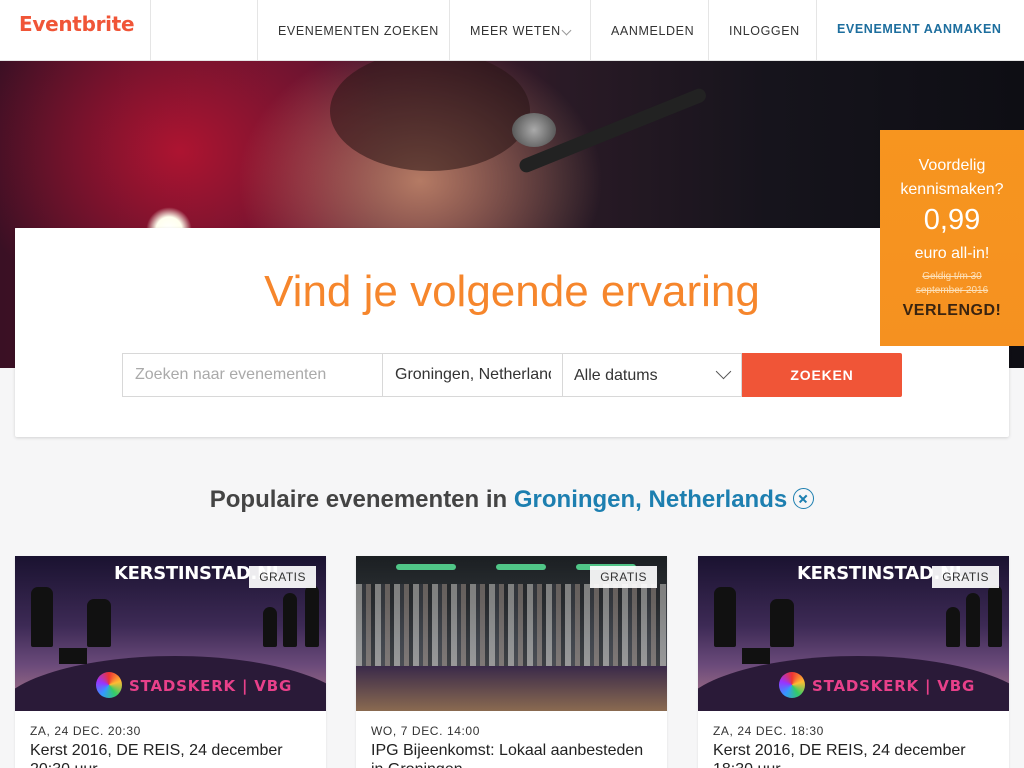  Describe the element at coordinates (511, 629) in the screenshot. I see `image-crowd` at that location.